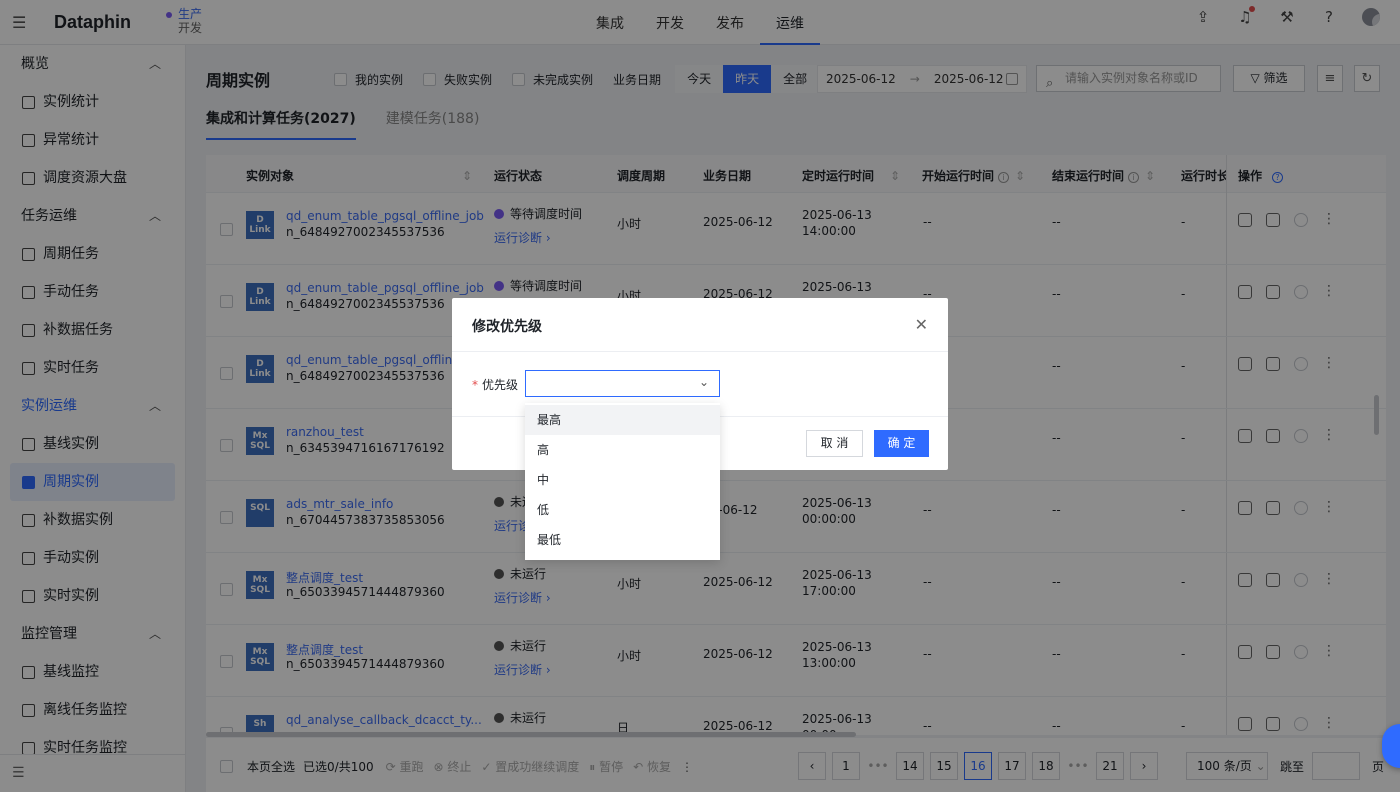 This screenshot has width=1400, height=792. Describe the element at coordinates (834, 443) in the screenshot. I see `cancel-button: 取 消` at that location.